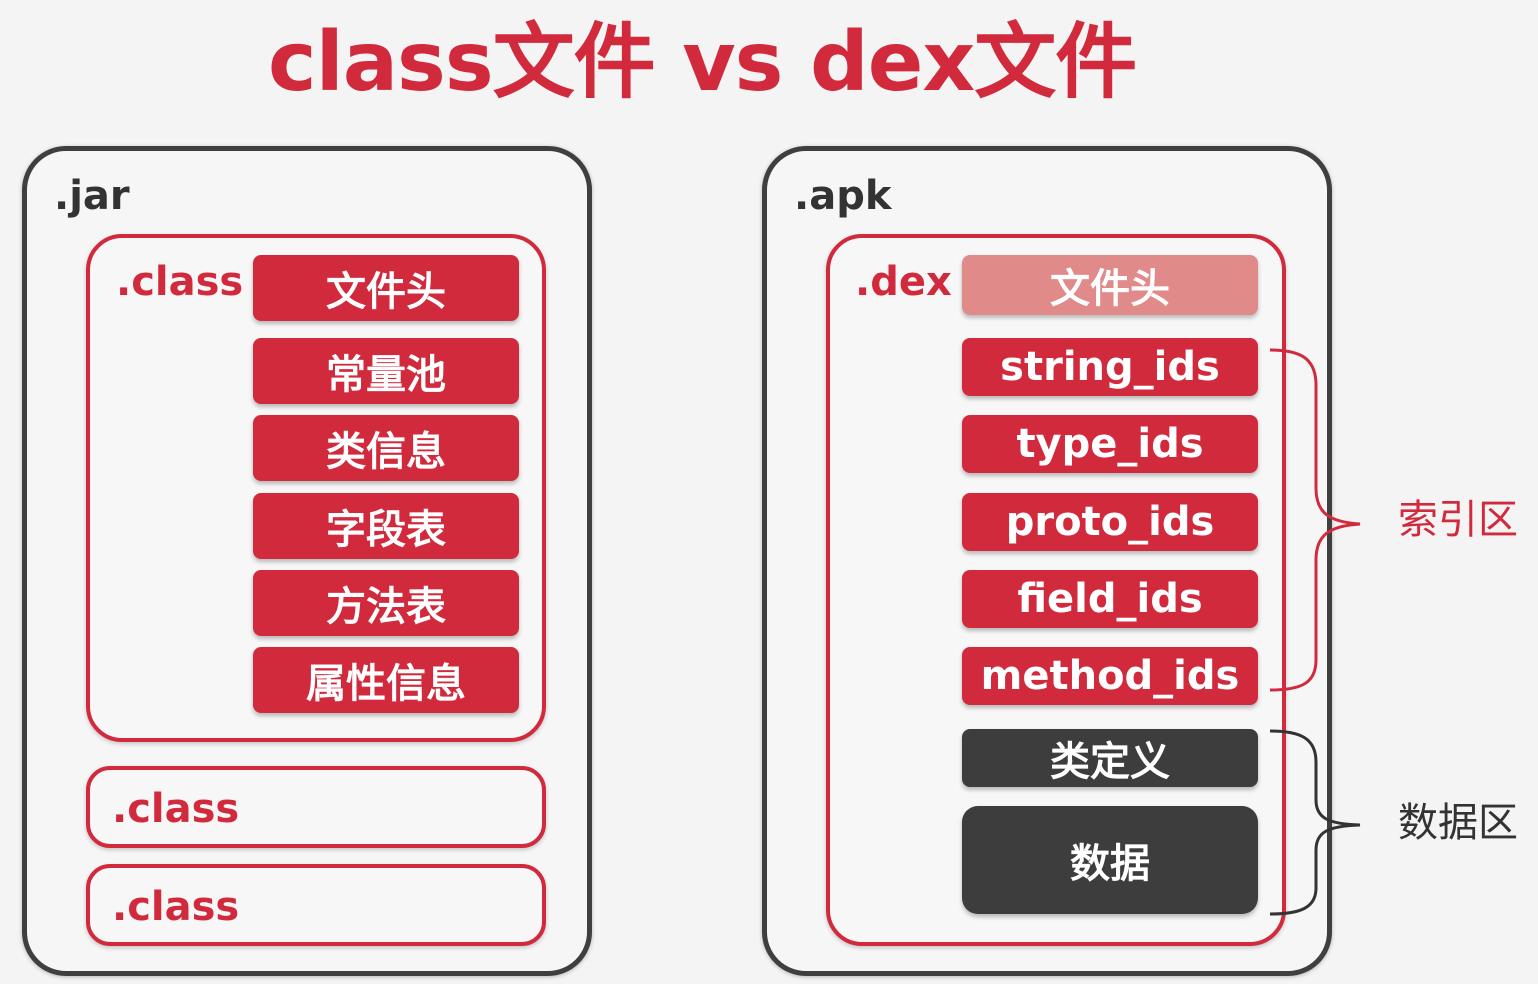 This screenshot has width=1538, height=984. I want to click on bracket-annotations, so click(1315, 632).